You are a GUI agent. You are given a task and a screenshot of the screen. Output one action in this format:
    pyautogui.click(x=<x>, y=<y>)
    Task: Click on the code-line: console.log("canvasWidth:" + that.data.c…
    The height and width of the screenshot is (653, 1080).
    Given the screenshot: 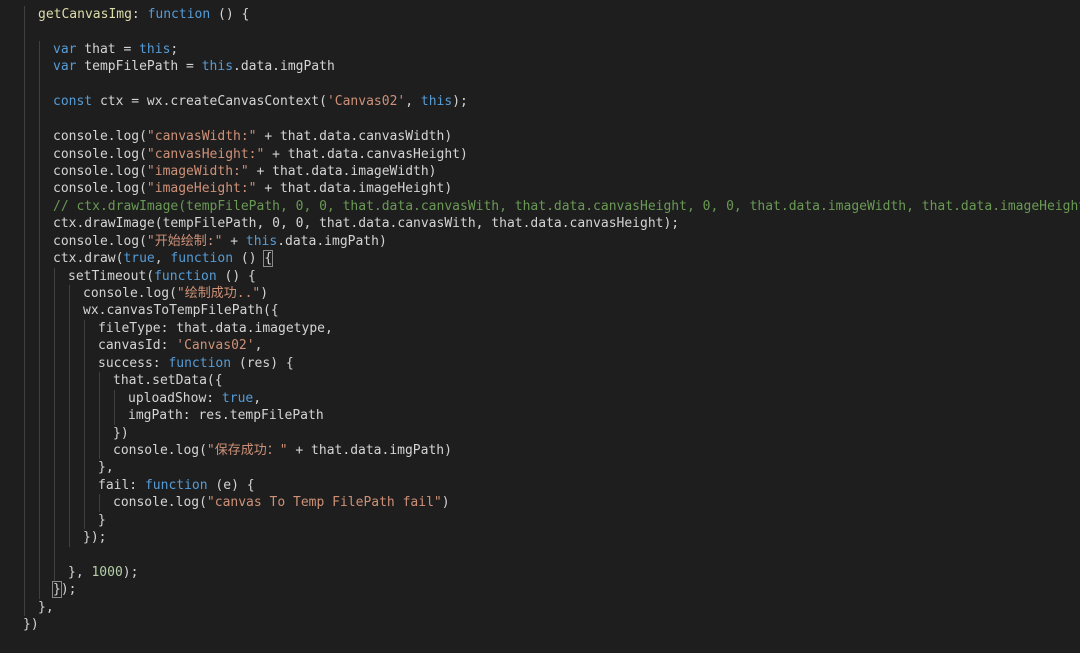 What is the action you would take?
    pyautogui.click(x=540, y=137)
    